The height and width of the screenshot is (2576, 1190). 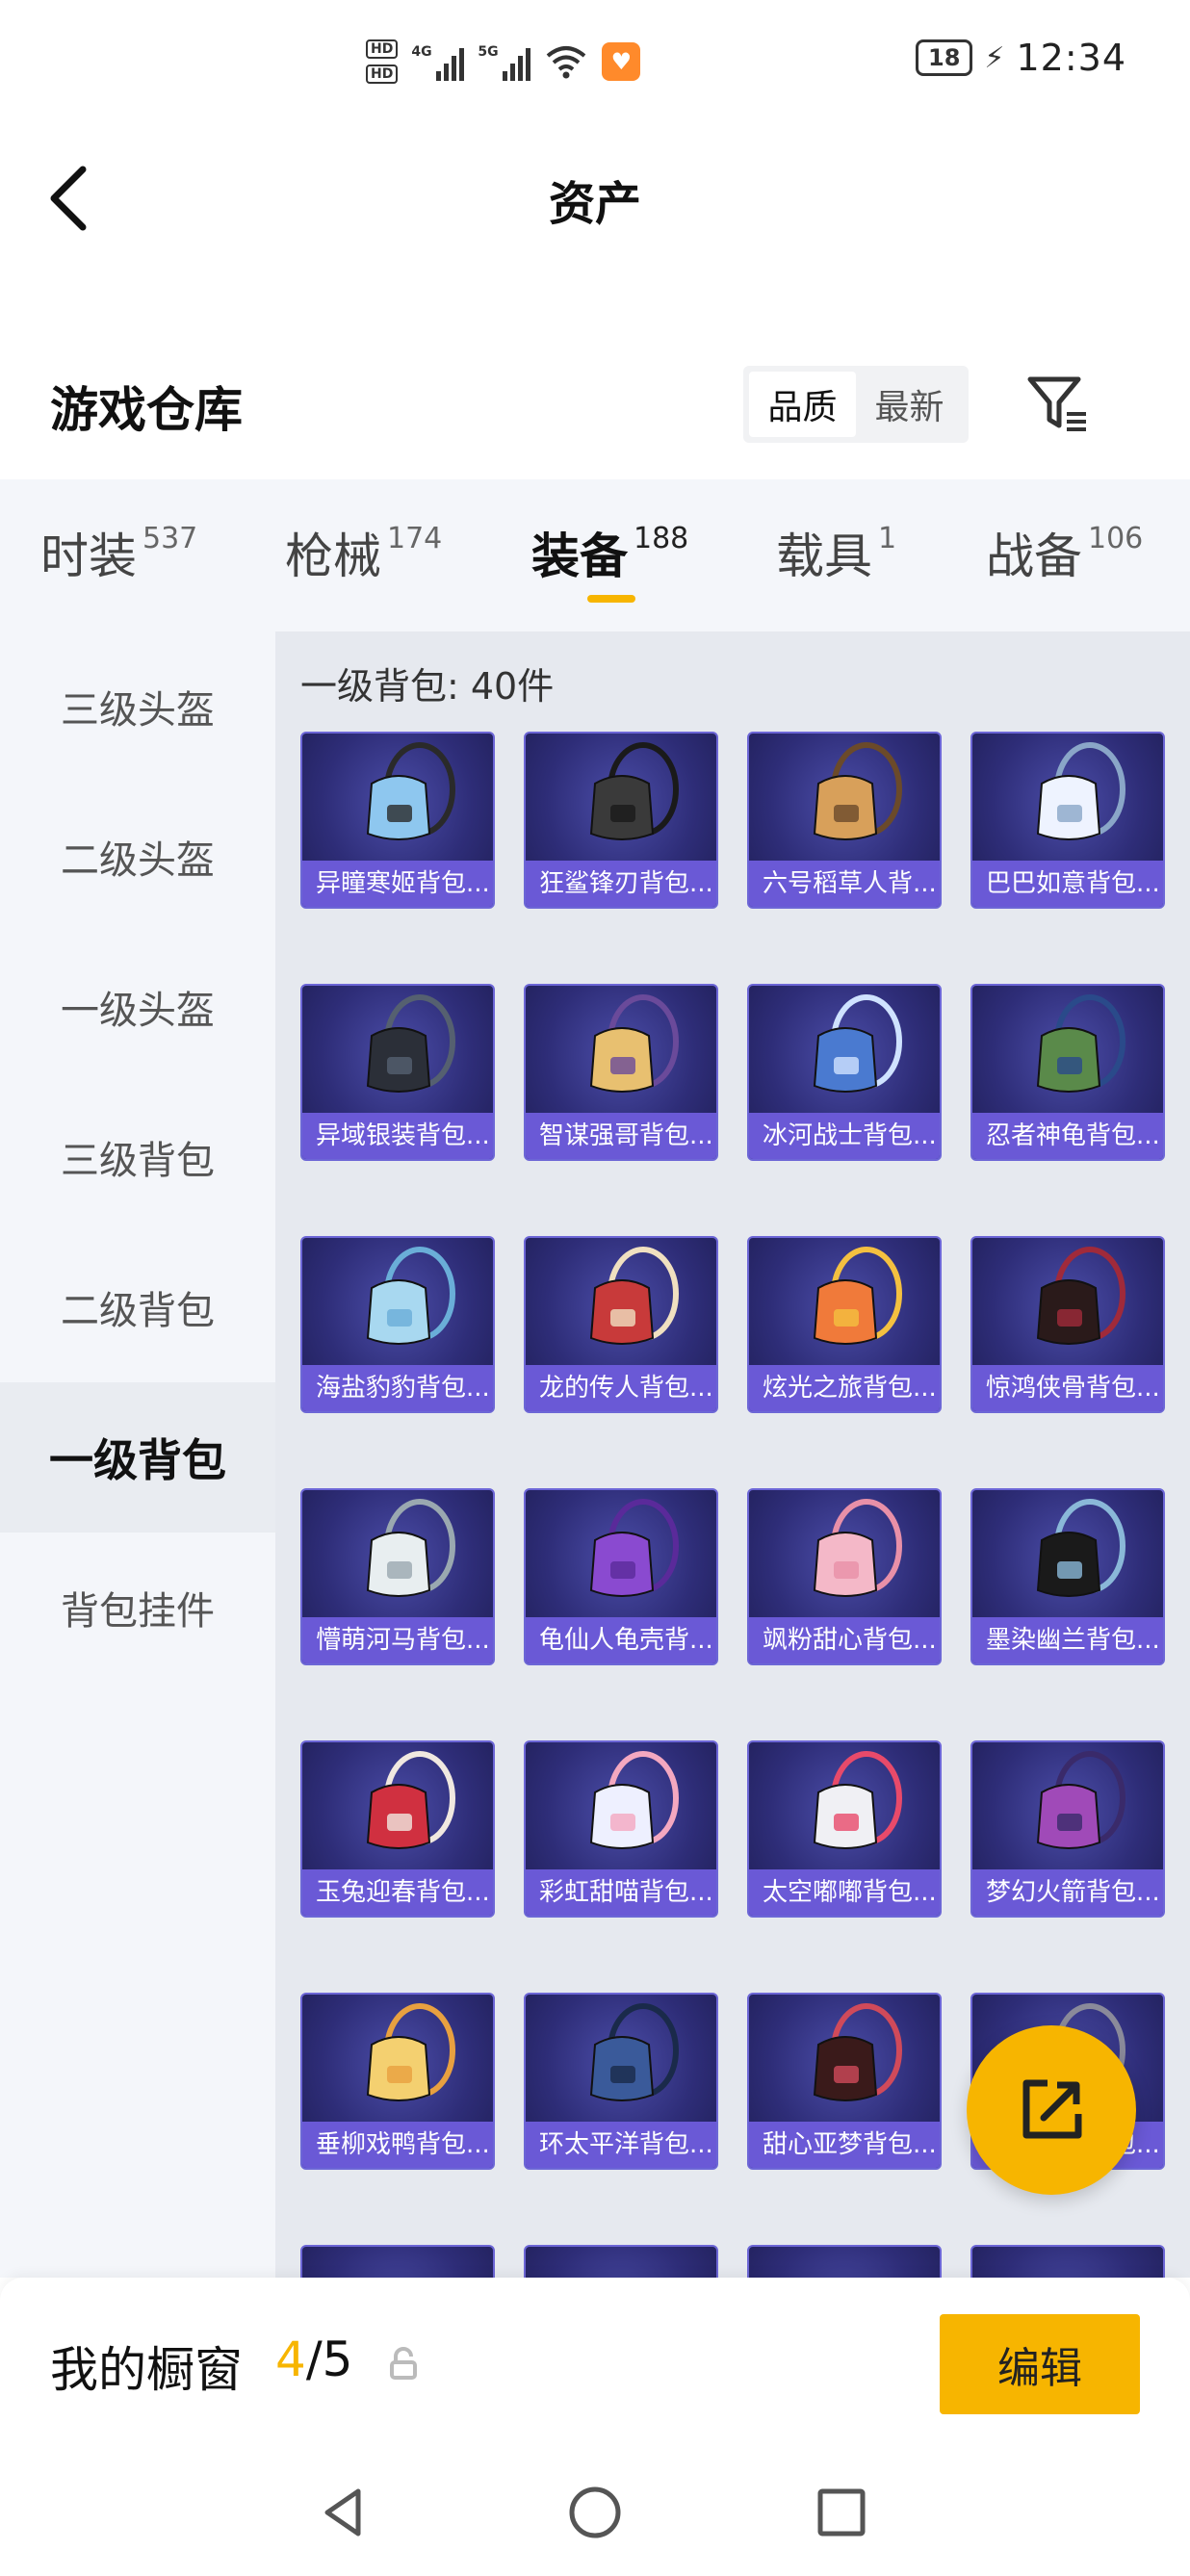 I want to click on side-item-backpack-3: 三级背包, so click(x=138, y=1157).